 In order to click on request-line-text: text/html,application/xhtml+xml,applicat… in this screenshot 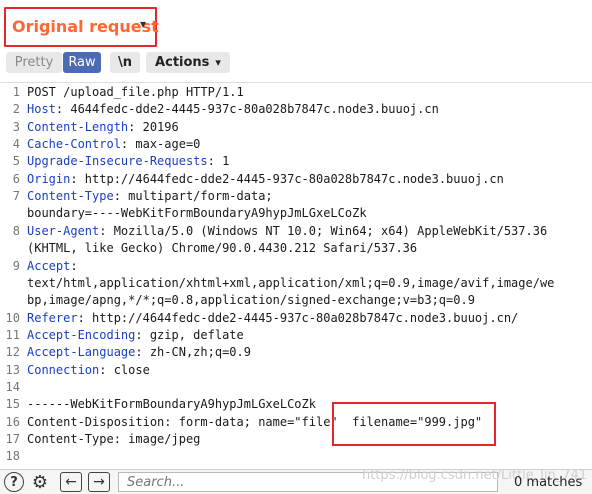, I will do `click(290, 283)`.